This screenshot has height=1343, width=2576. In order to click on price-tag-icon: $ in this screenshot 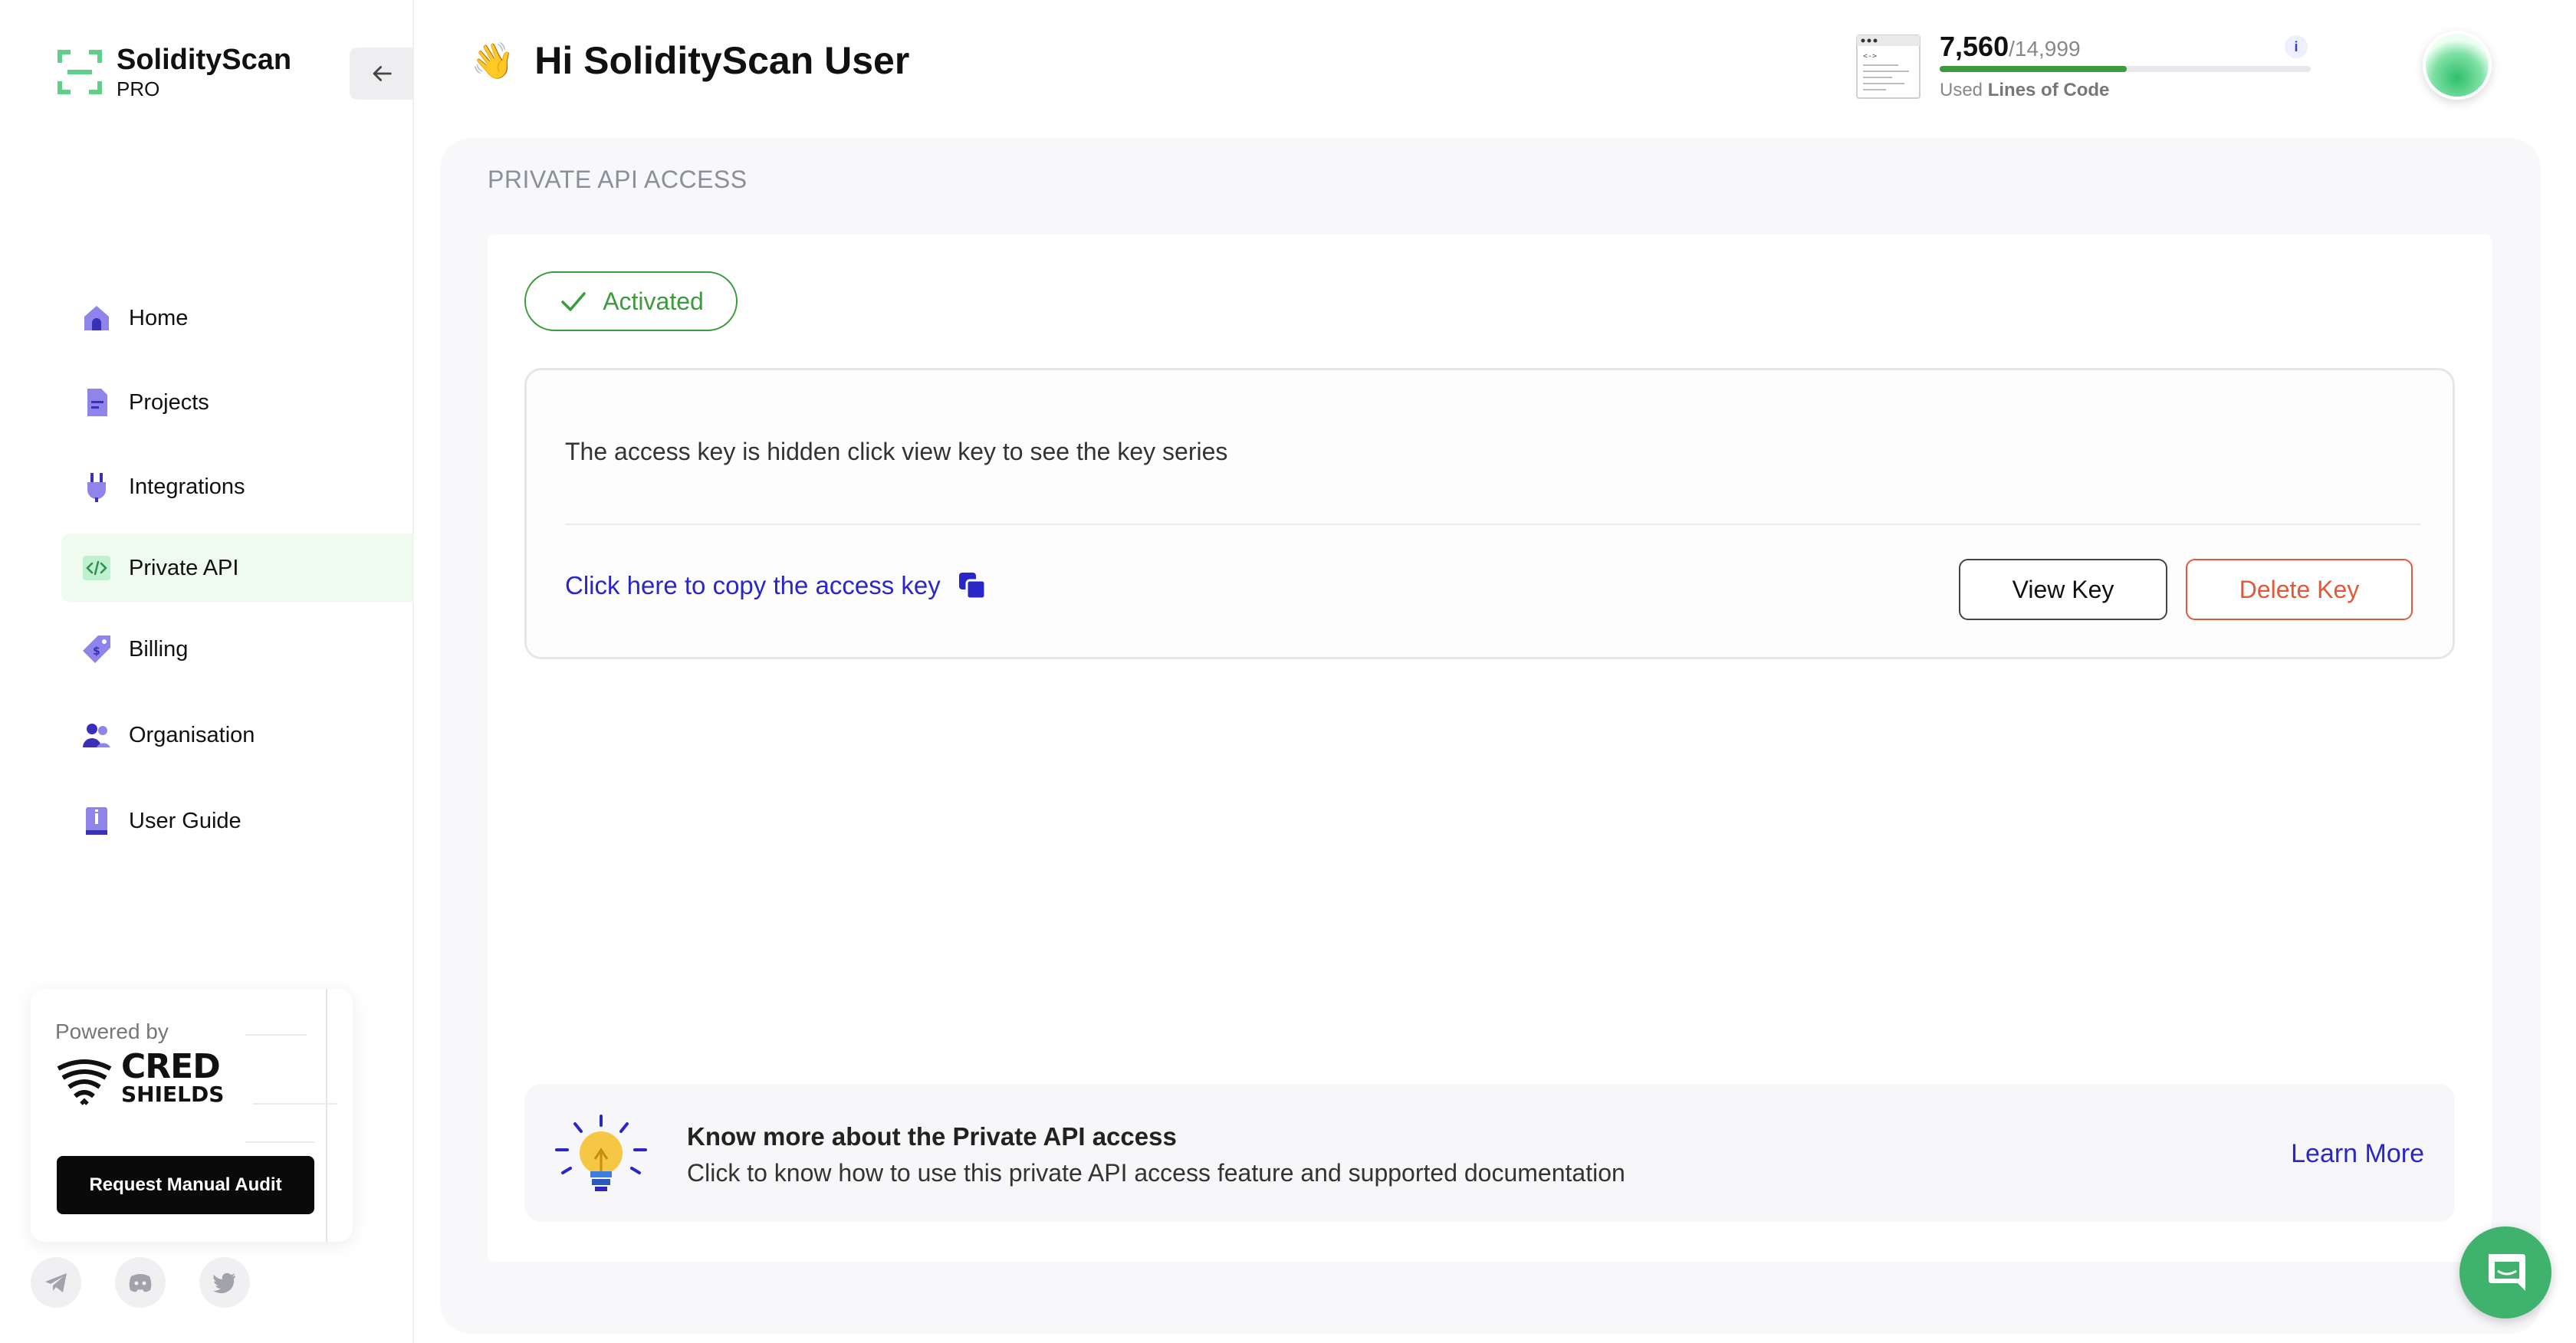, I will do `click(97, 649)`.